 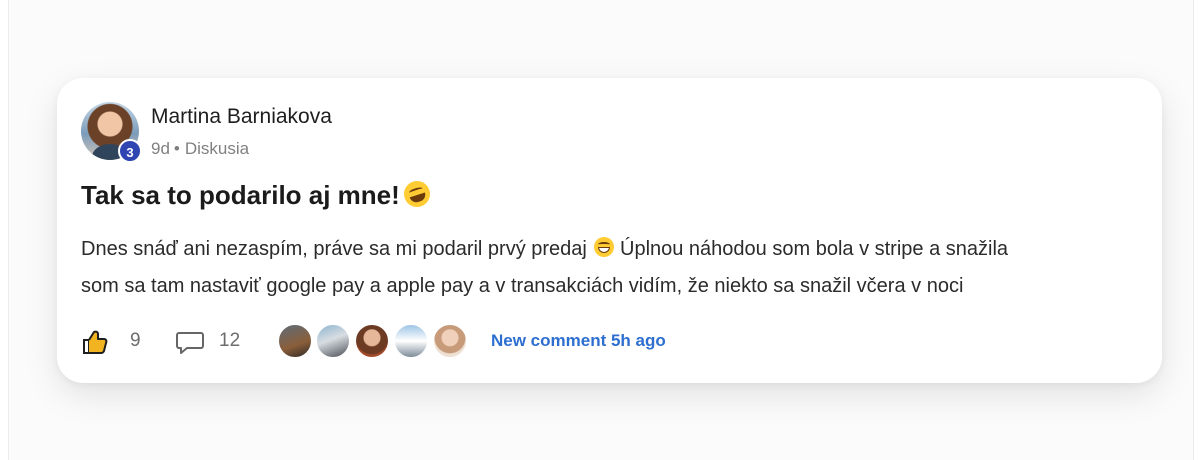 What do you see at coordinates (217, 148) in the screenshot?
I see `post-category: Diskusia` at bounding box center [217, 148].